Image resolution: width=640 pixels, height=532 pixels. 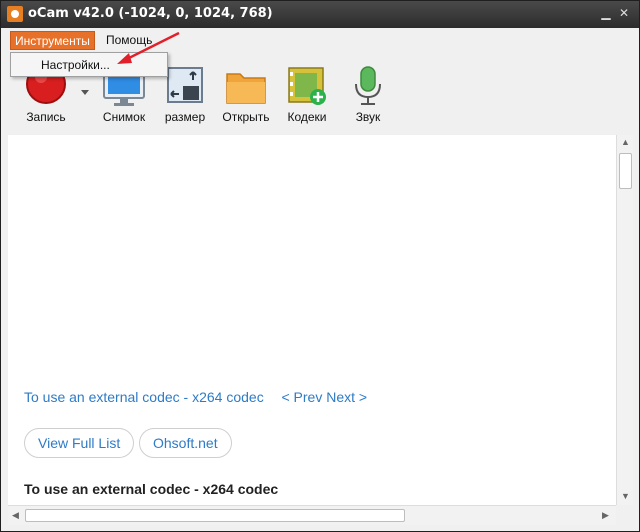 What do you see at coordinates (148, 47) in the screenshot?
I see `annotation-arrow-icon` at bounding box center [148, 47].